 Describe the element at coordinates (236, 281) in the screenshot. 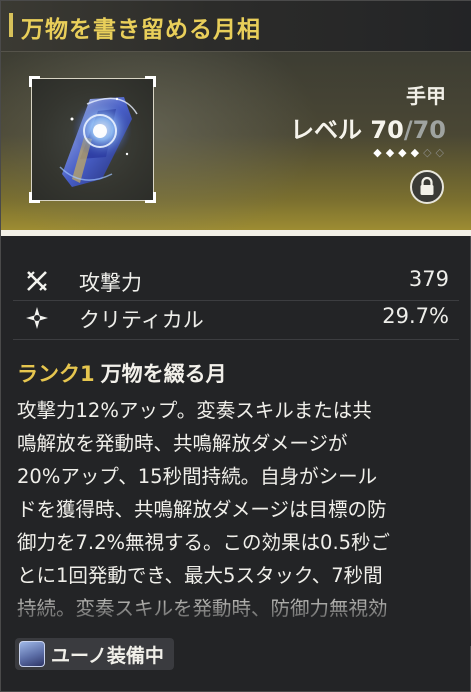

I see `stat-row-attack: 攻撃力 379` at that location.